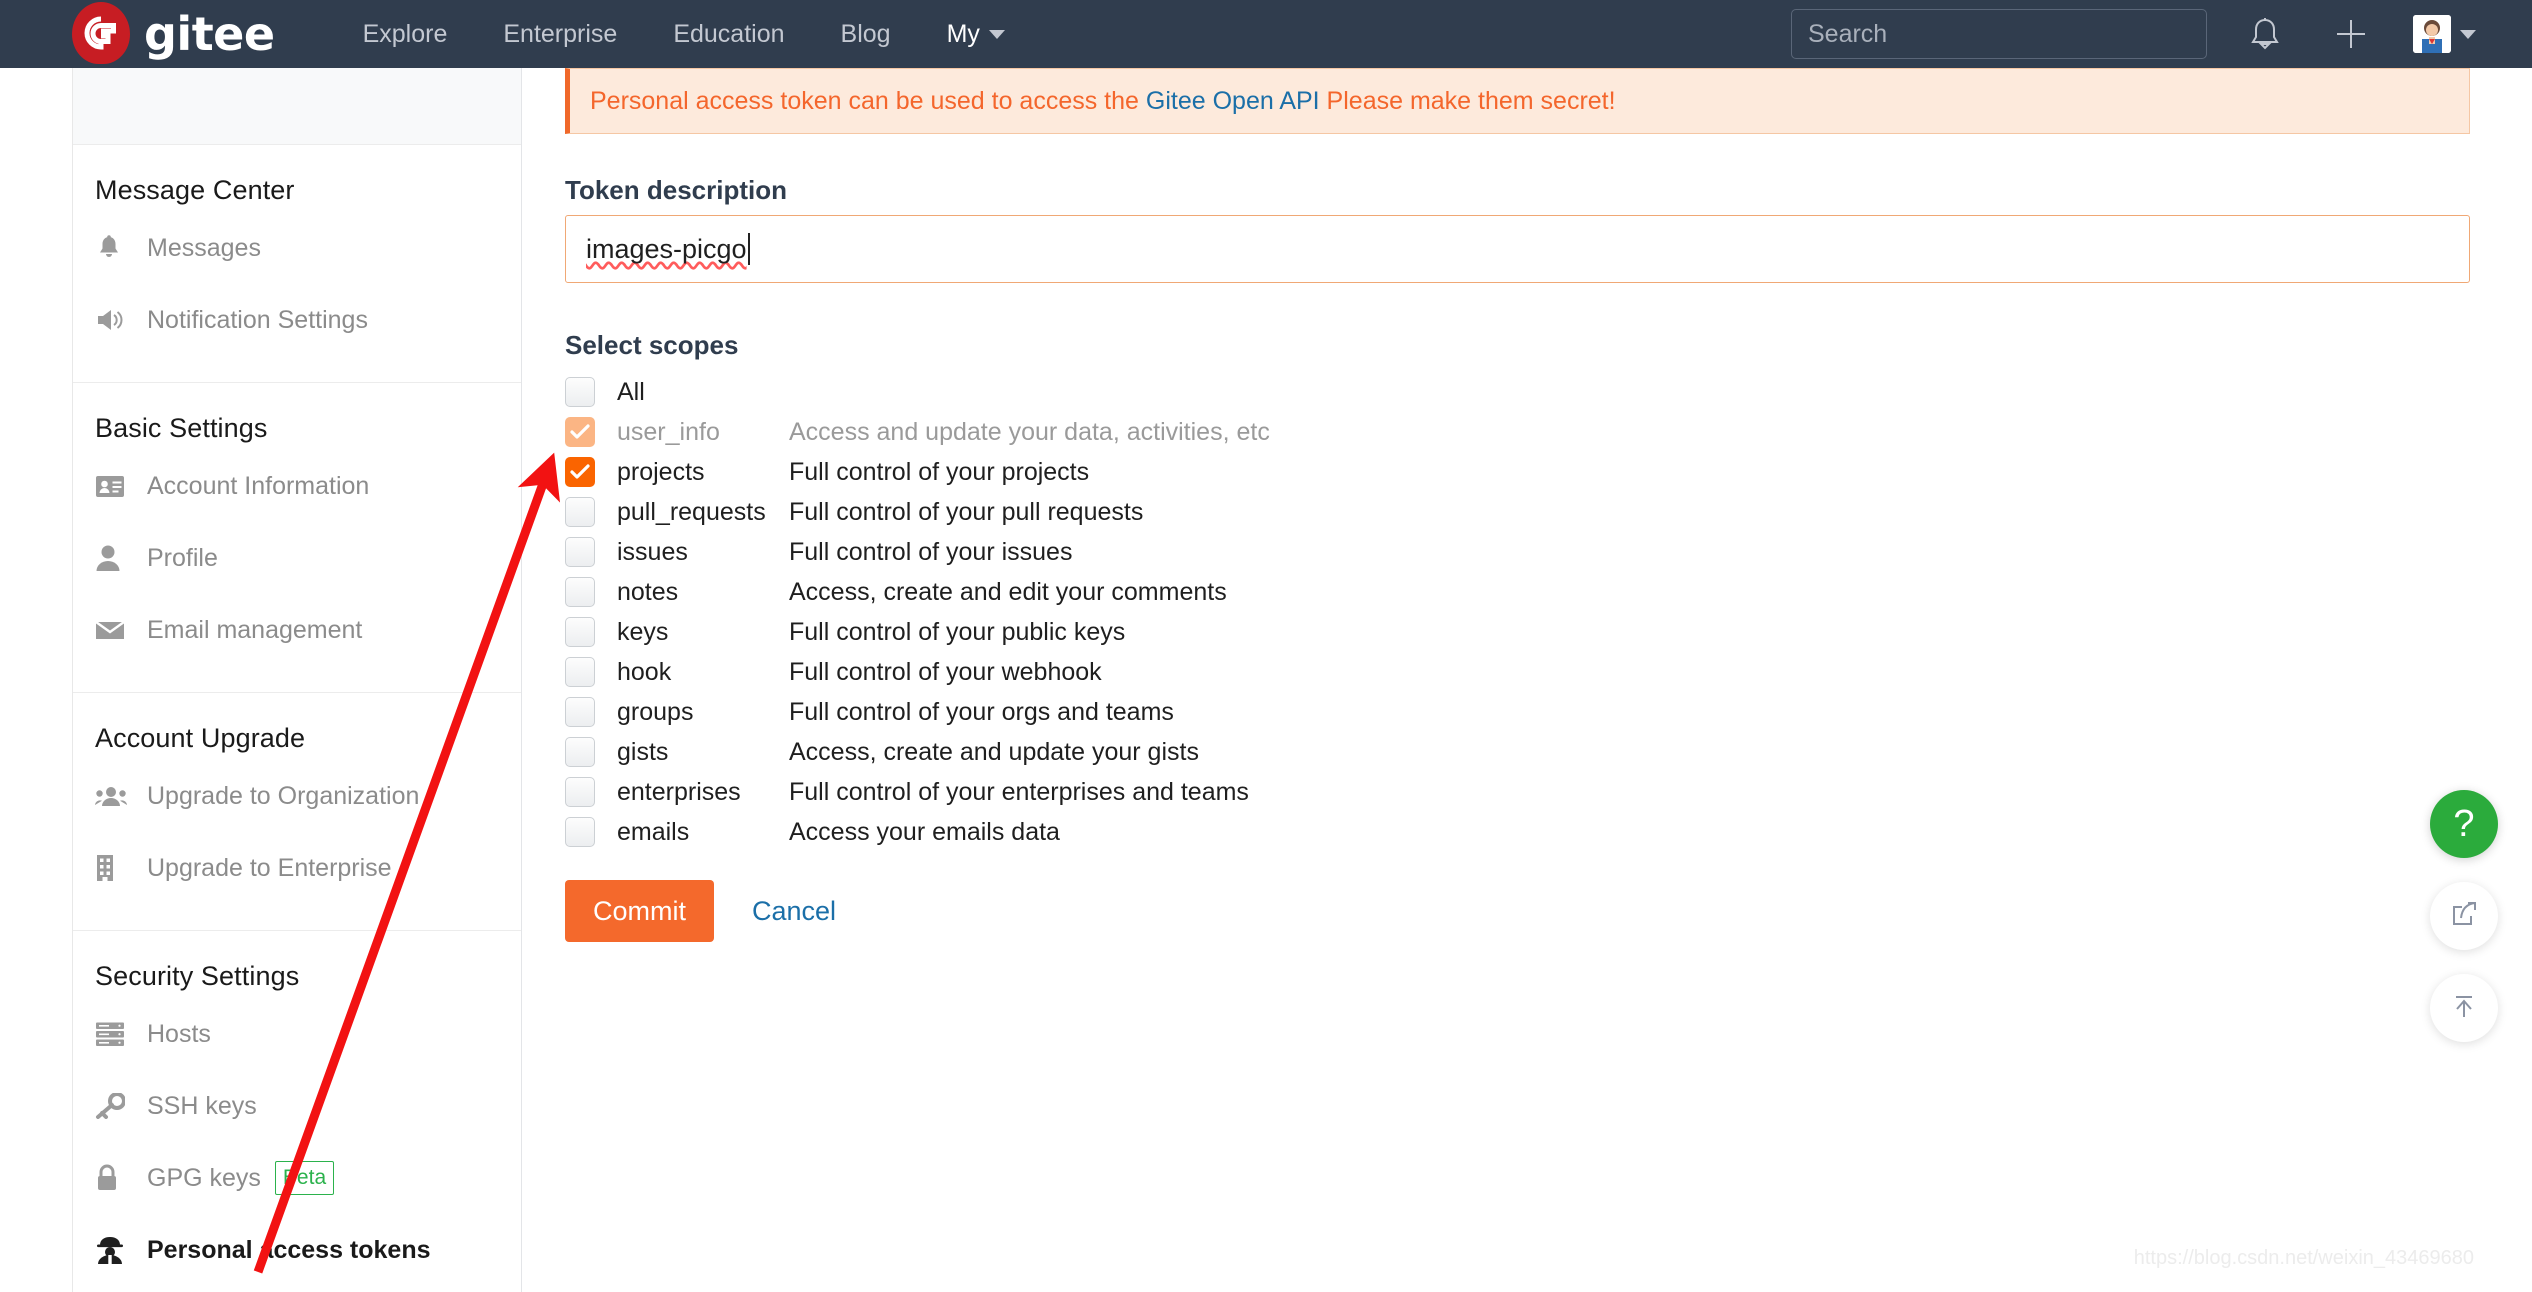 This screenshot has width=2532, height=1292. What do you see at coordinates (580, 592) in the screenshot?
I see `scope-checkbox-notes` at bounding box center [580, 592].